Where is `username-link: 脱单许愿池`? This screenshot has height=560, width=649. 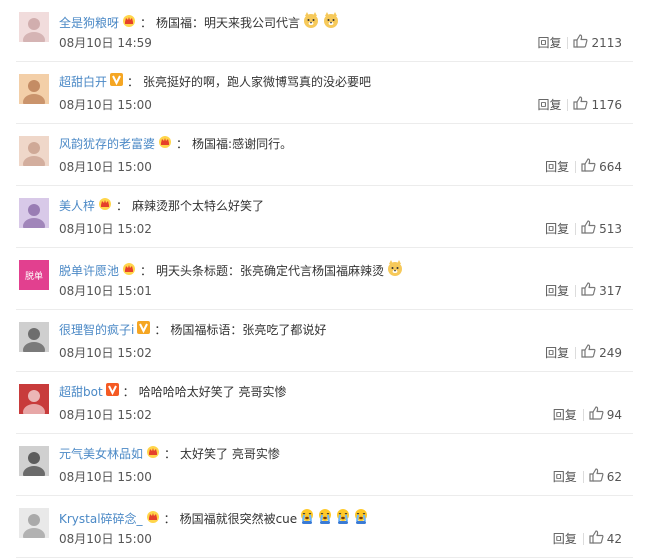
username-link: 脱单许愿池 is located at coordinates (89, 271).